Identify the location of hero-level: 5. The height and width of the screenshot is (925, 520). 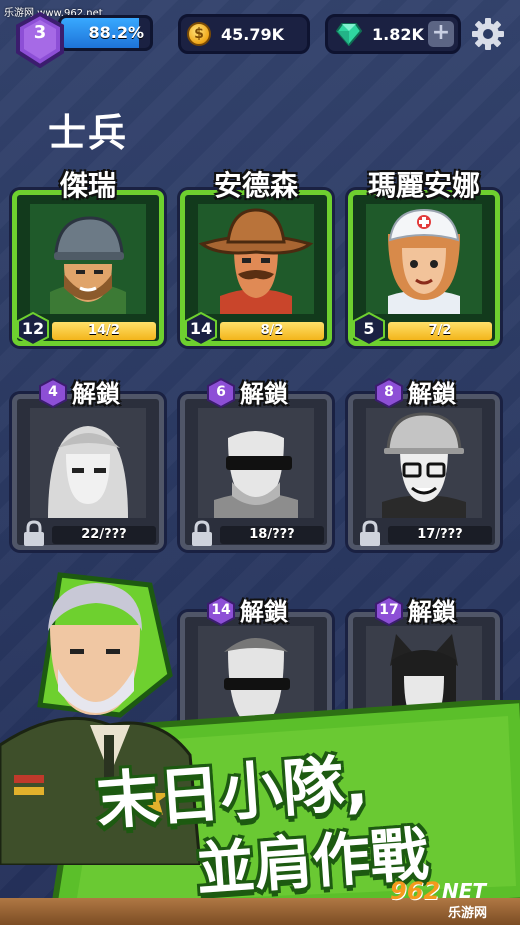
(369, 328).